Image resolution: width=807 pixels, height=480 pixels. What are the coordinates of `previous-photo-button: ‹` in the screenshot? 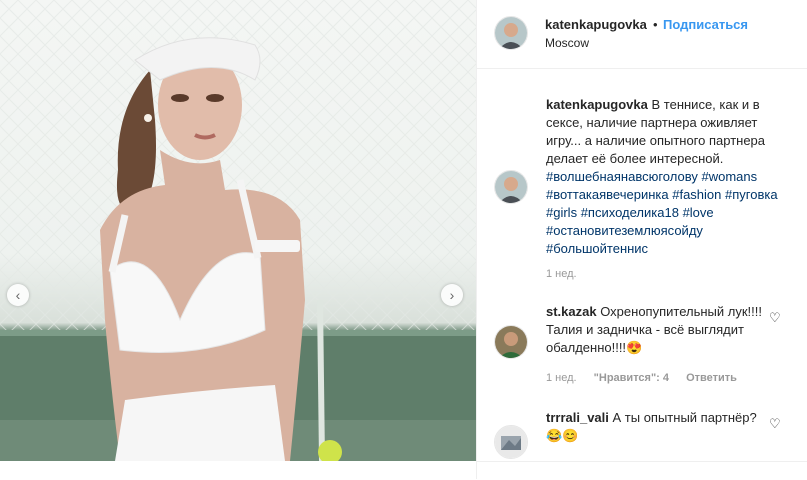 It's located at (18, 295).